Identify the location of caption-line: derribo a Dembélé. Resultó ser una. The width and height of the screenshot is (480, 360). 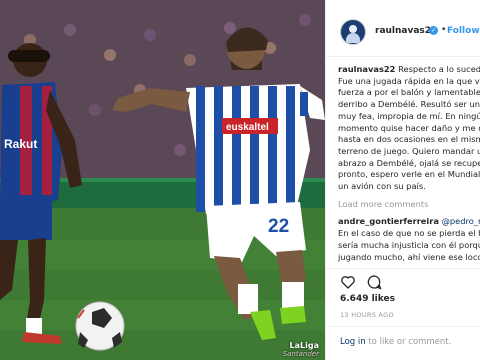
(409, 104).